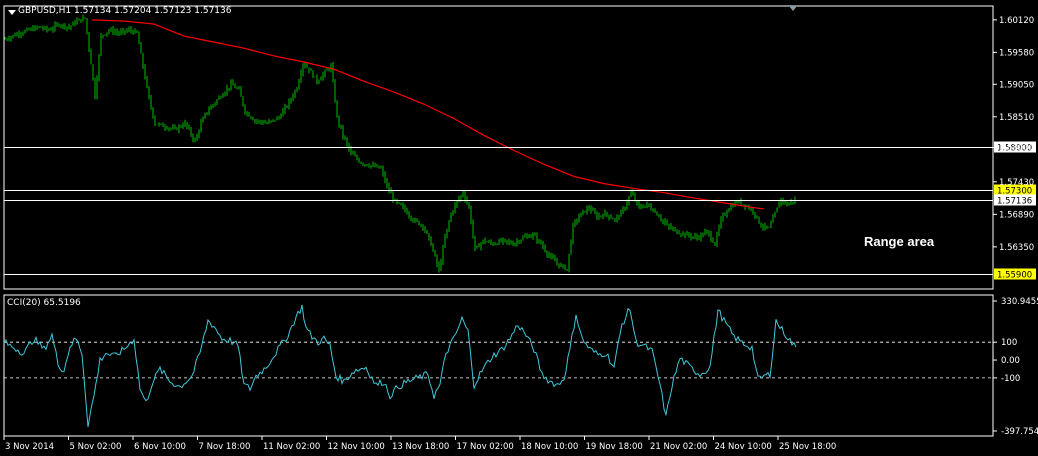  What do you see at coordinates (899, 241) in the screenshot?
I see `range-area-label: Range area` at bounding box center [899, 241].